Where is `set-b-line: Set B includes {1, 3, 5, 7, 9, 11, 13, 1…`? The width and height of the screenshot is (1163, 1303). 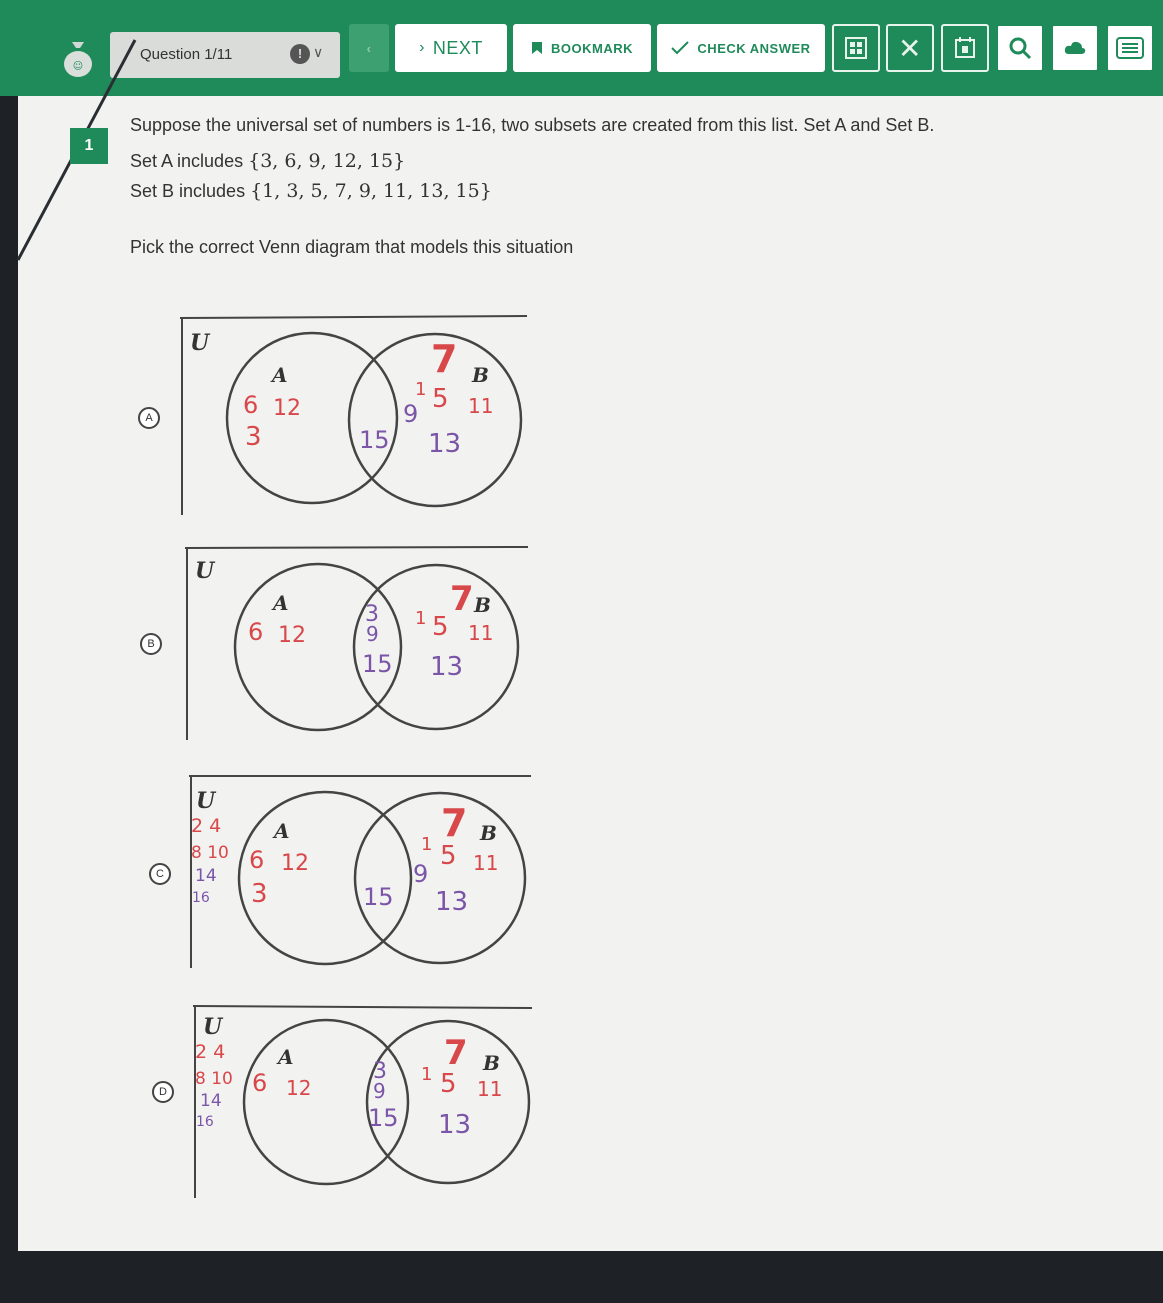 set-b-line: Set B includes {1, 3, 5, 7, 9, 11, 13, 1… is located at coordinates (311, 191).